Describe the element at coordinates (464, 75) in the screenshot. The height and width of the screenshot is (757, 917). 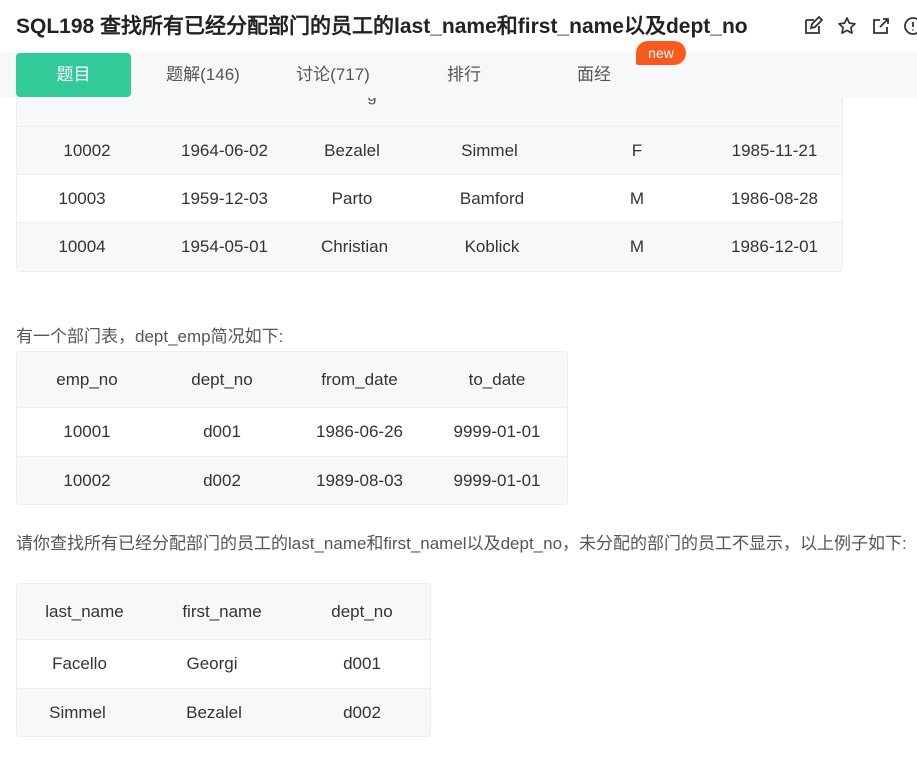
I see `tab-ranking: 排行` at that location.